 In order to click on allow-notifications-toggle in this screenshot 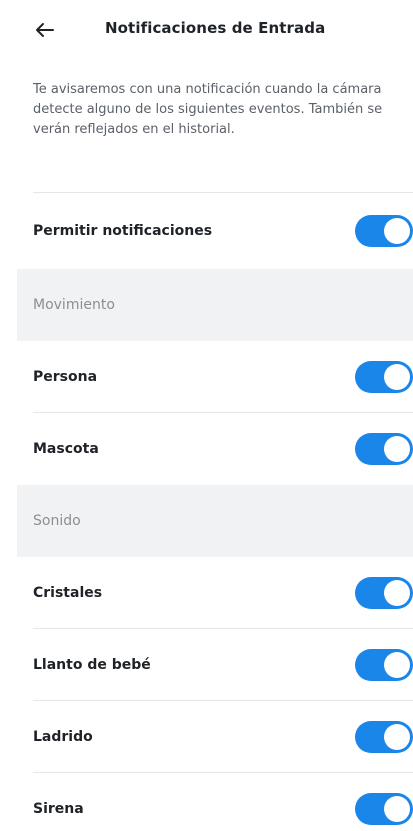, I will do `click(384, 231)`.